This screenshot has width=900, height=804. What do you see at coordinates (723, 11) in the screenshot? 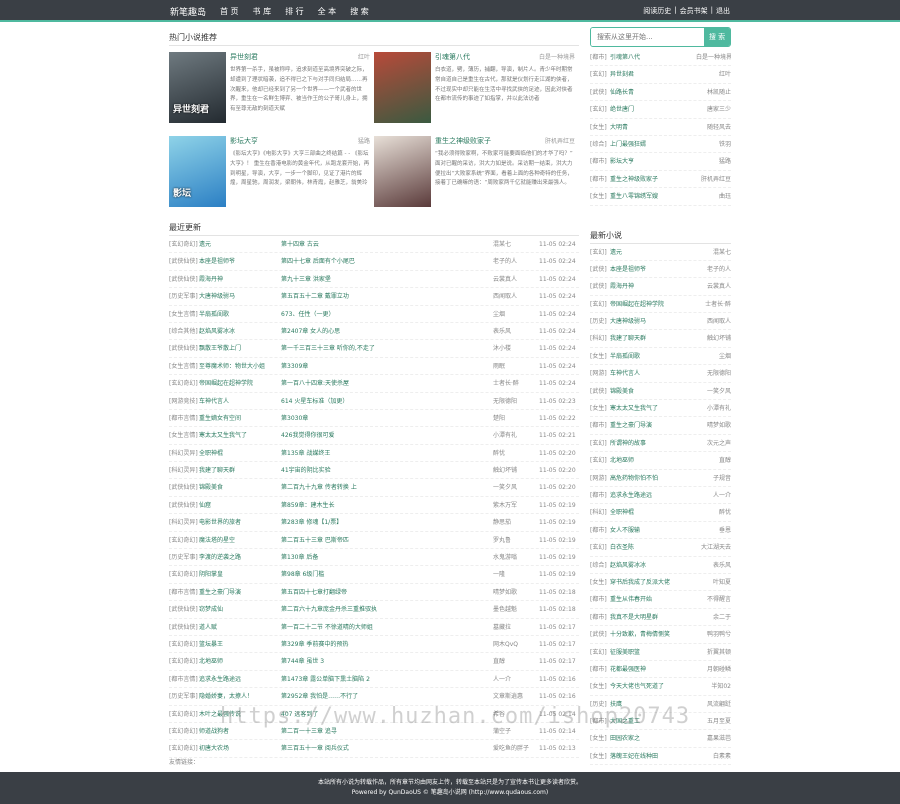
I see `logout-link: 退出` at bounding box center [723, 11].